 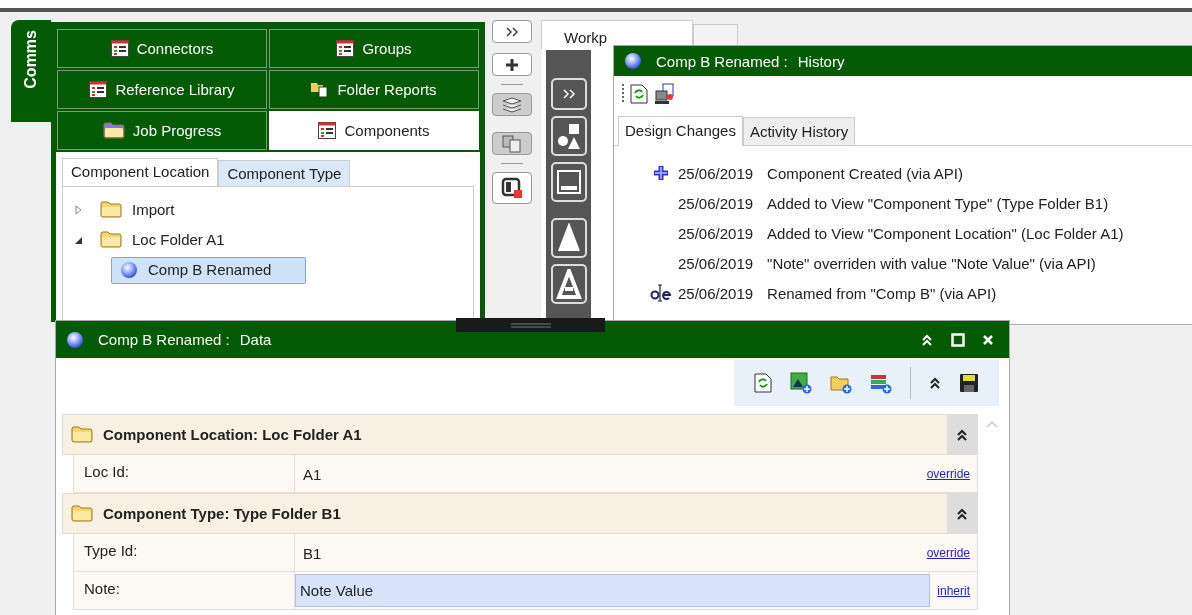 What do you see at coordinates (78, 210) in the screenshot?
I see `collapsed-arrow-icon` at bounding box center [78, 210].